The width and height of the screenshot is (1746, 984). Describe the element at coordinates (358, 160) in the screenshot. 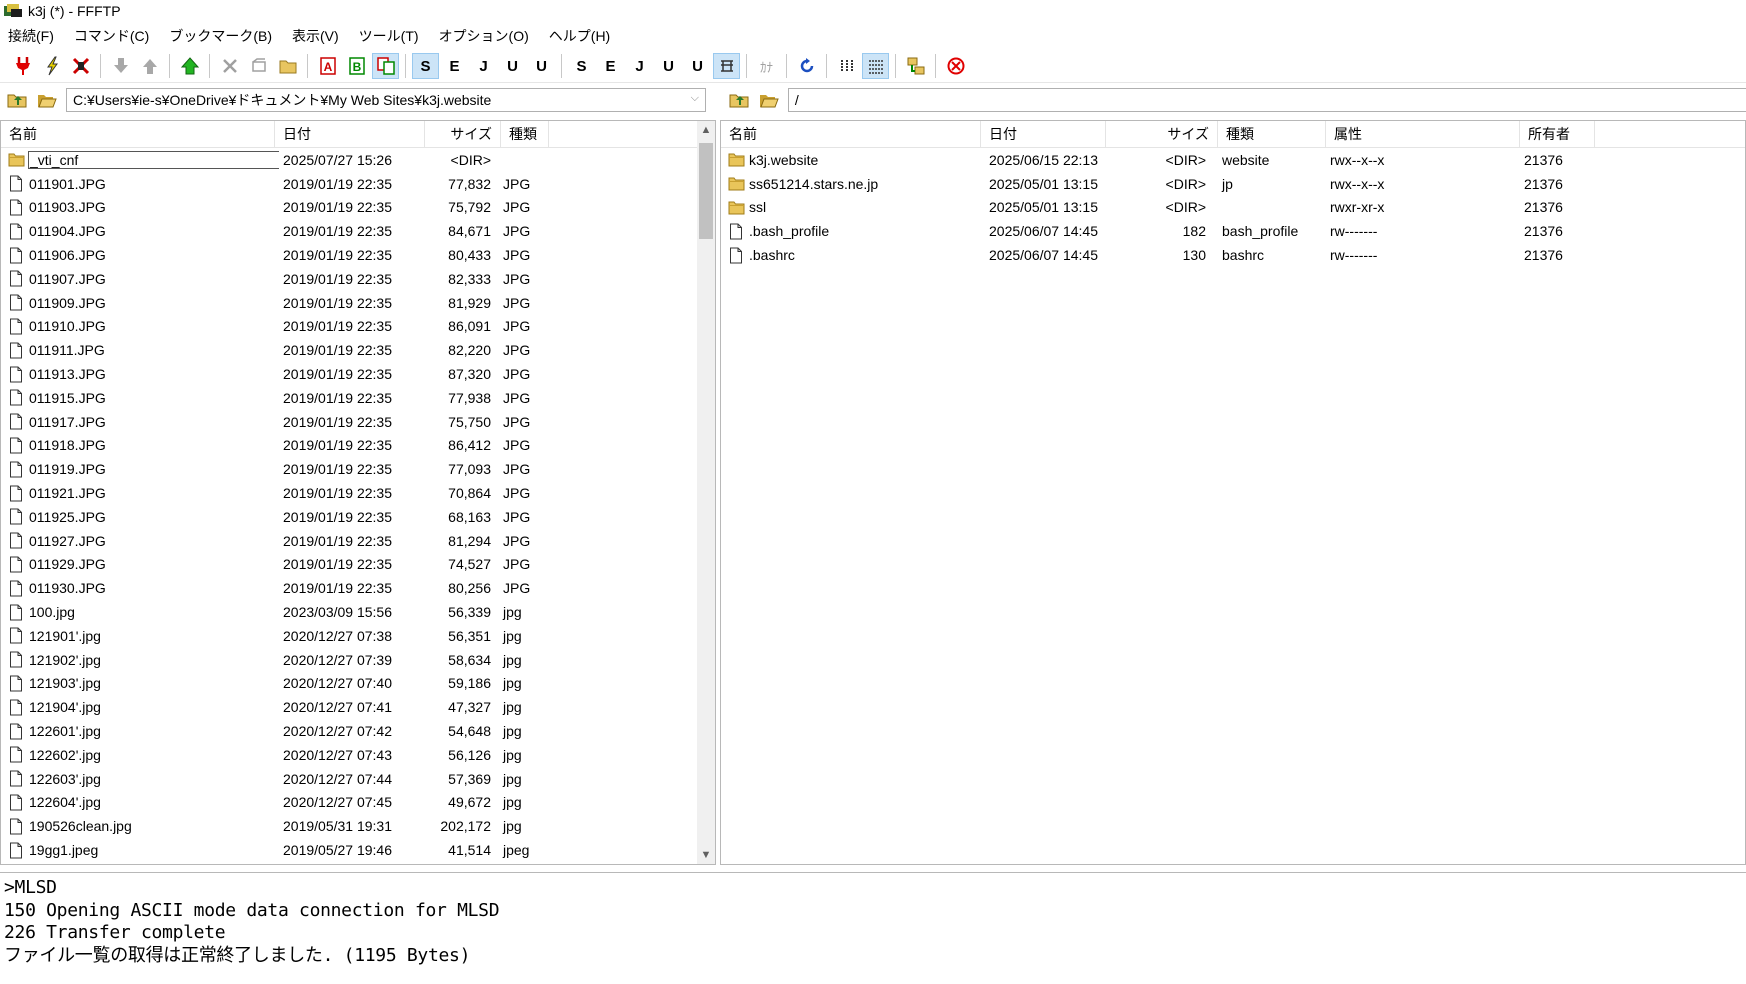

I see `file-row: _vti_cnf 2025/07/27 15:26 <DIR>` at that location.